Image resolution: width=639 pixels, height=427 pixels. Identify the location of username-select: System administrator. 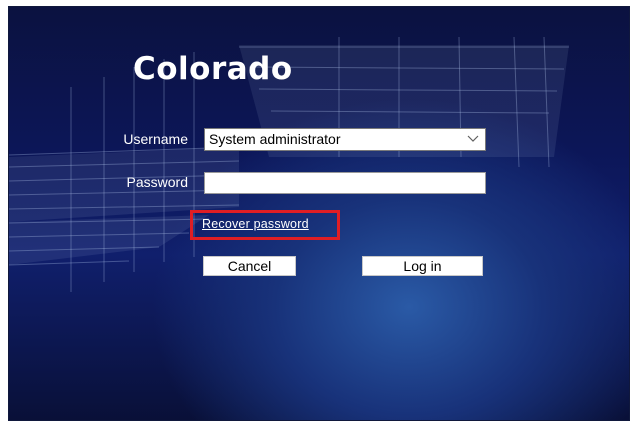
(345, 139).